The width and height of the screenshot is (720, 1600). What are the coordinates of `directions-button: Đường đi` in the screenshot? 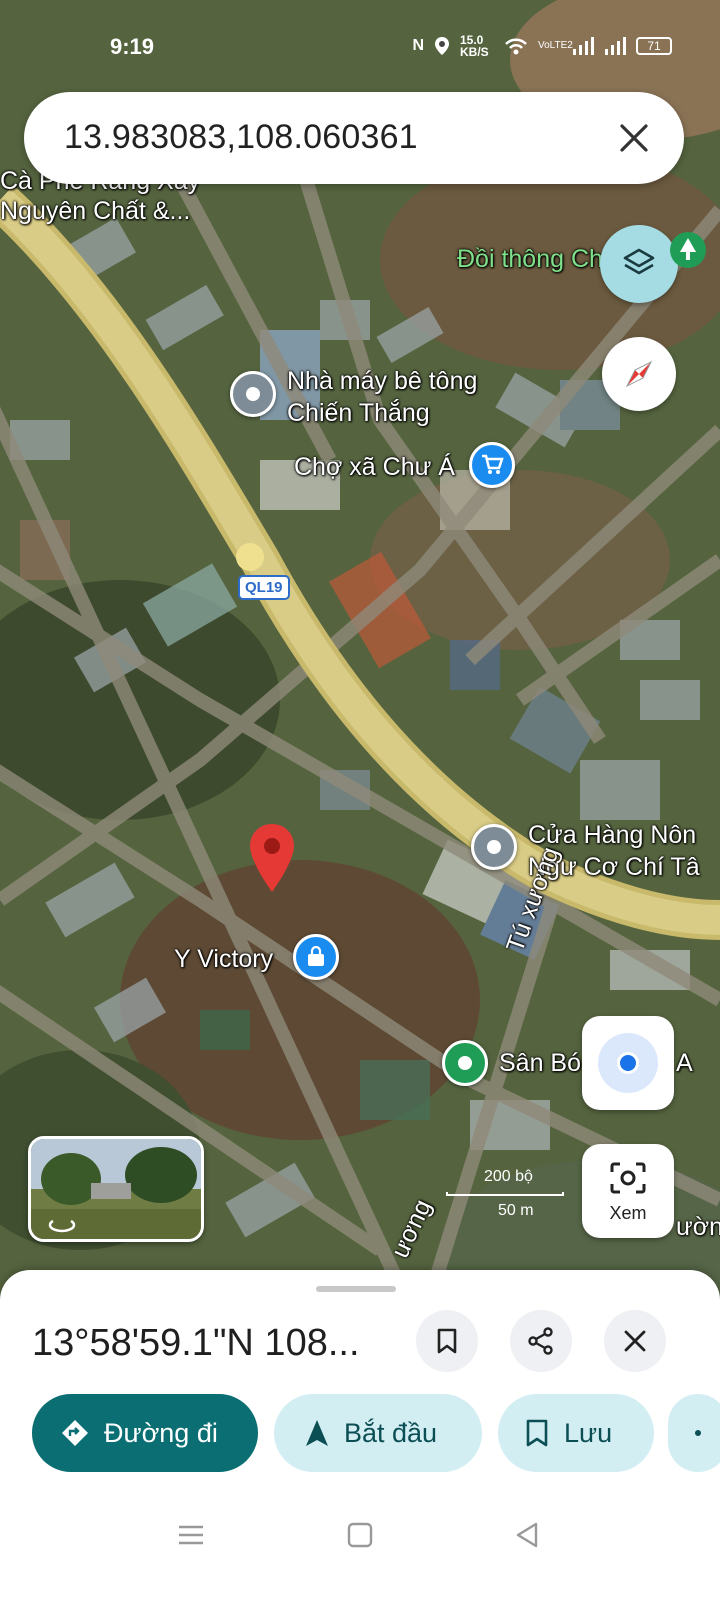 It's located at (145, 1433).